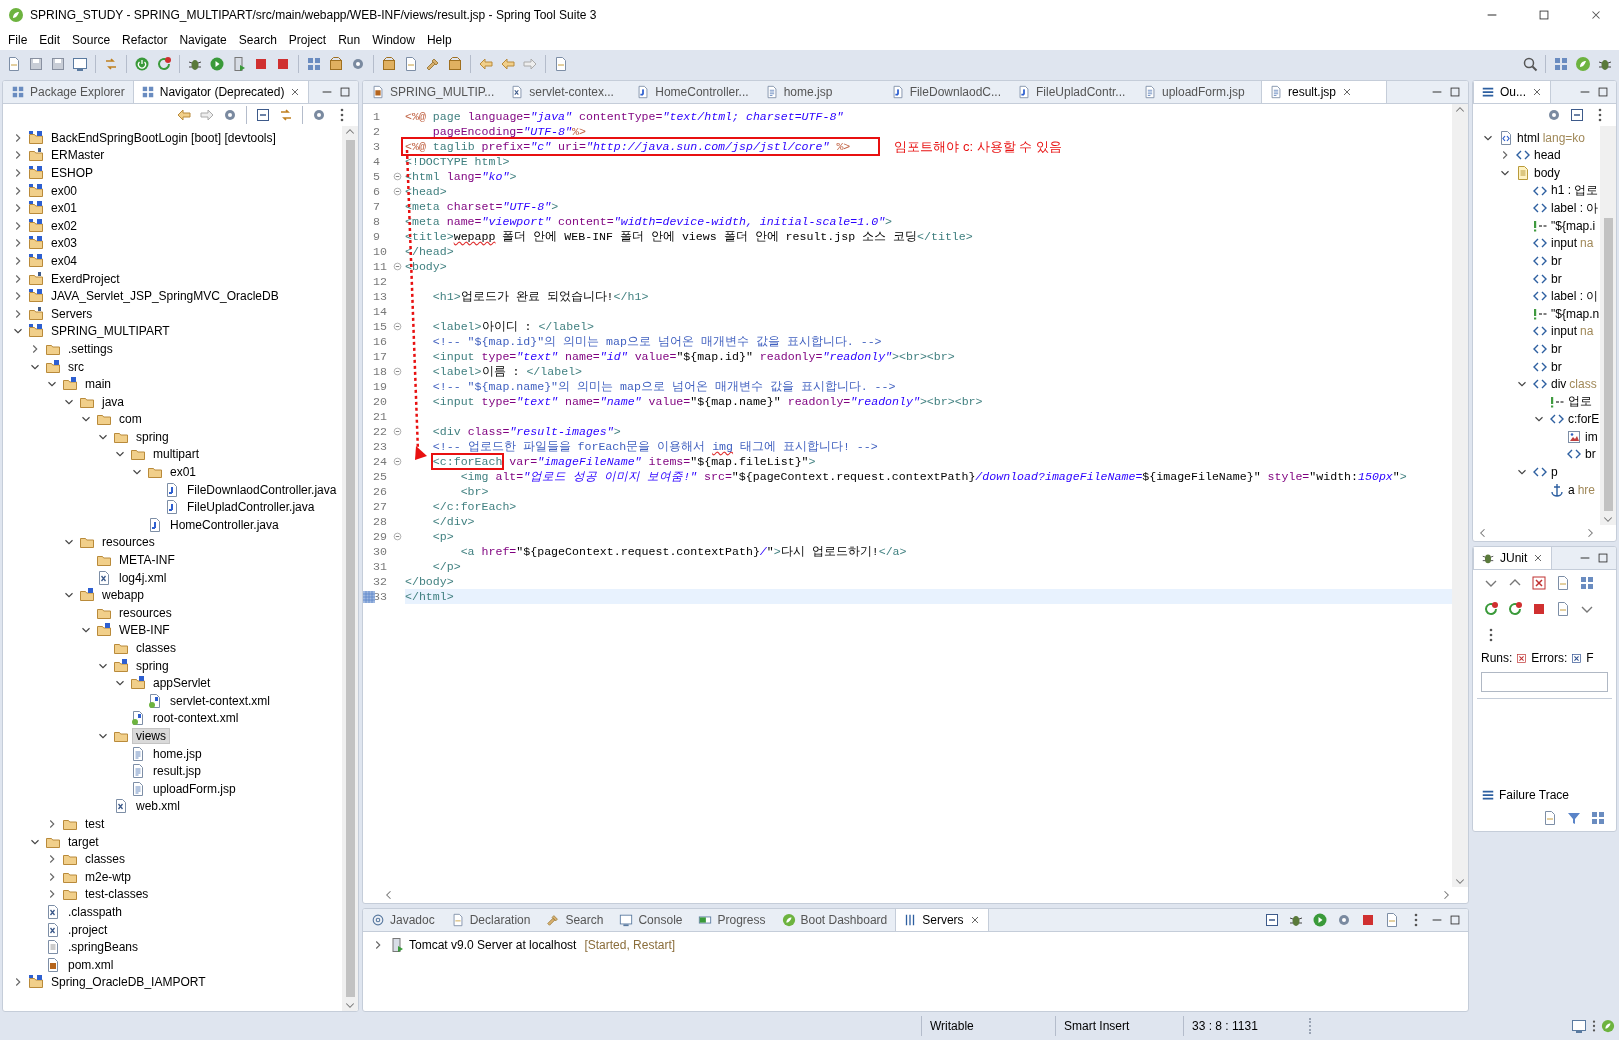 The image size is (1619, 1040). What do you see at coordinates (403, 920) in the screenshot?
I see `tab: Javadoc` at bounding box center [403, 920].